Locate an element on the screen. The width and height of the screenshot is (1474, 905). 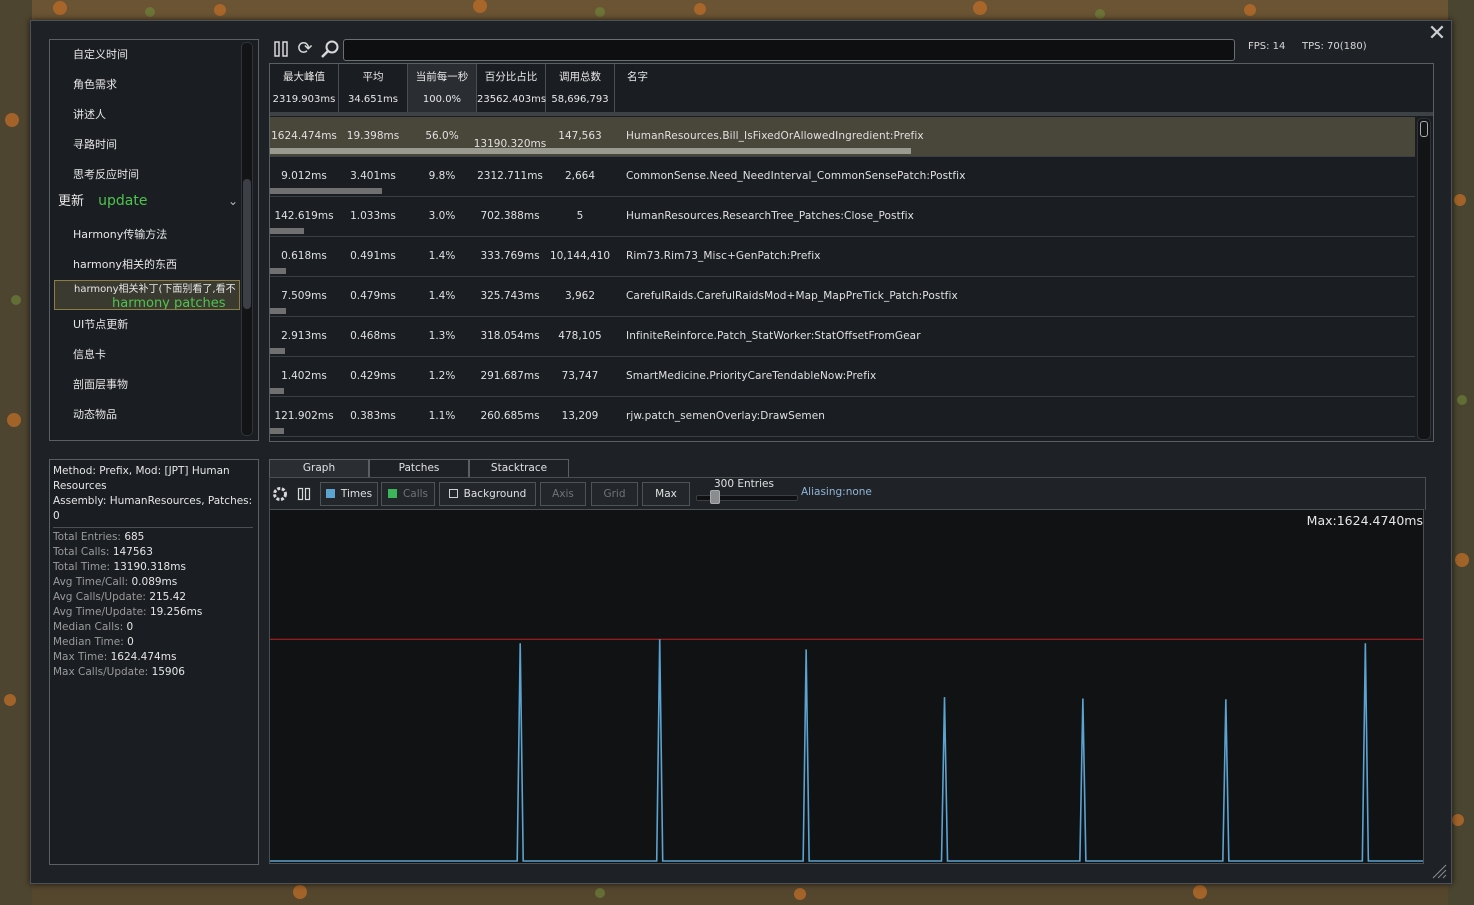
cell-total: 325.743ms is located at coordinates (510, 296).